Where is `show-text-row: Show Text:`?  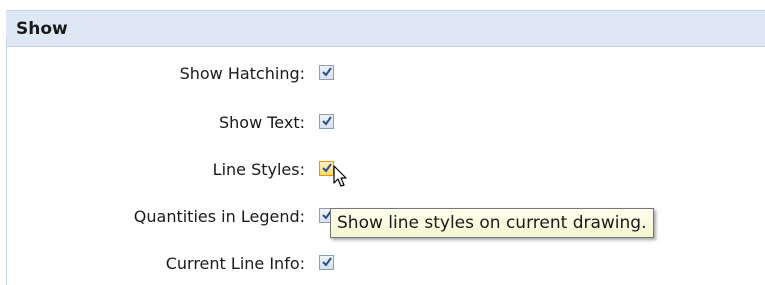
show-text-row: Show Text: is located at coordinates (382, 123).